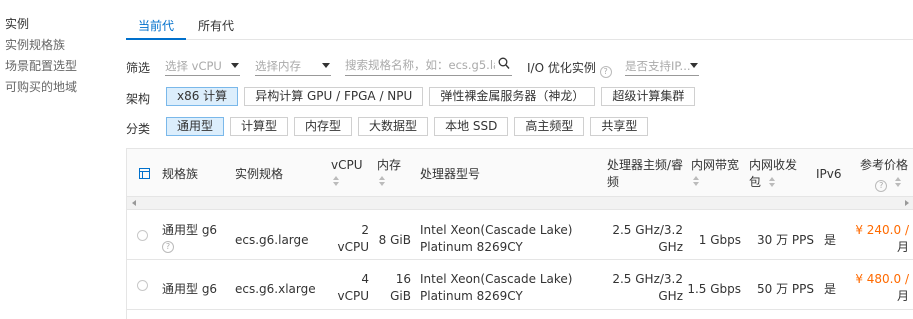 Image resolution: width=913 pixels, height=319 pixels. Describe the element at coordinates (512, 96) in the screenshot. I see `arch-option-bare-metal: 弹性裸金属服务器（神龙）` at that location.